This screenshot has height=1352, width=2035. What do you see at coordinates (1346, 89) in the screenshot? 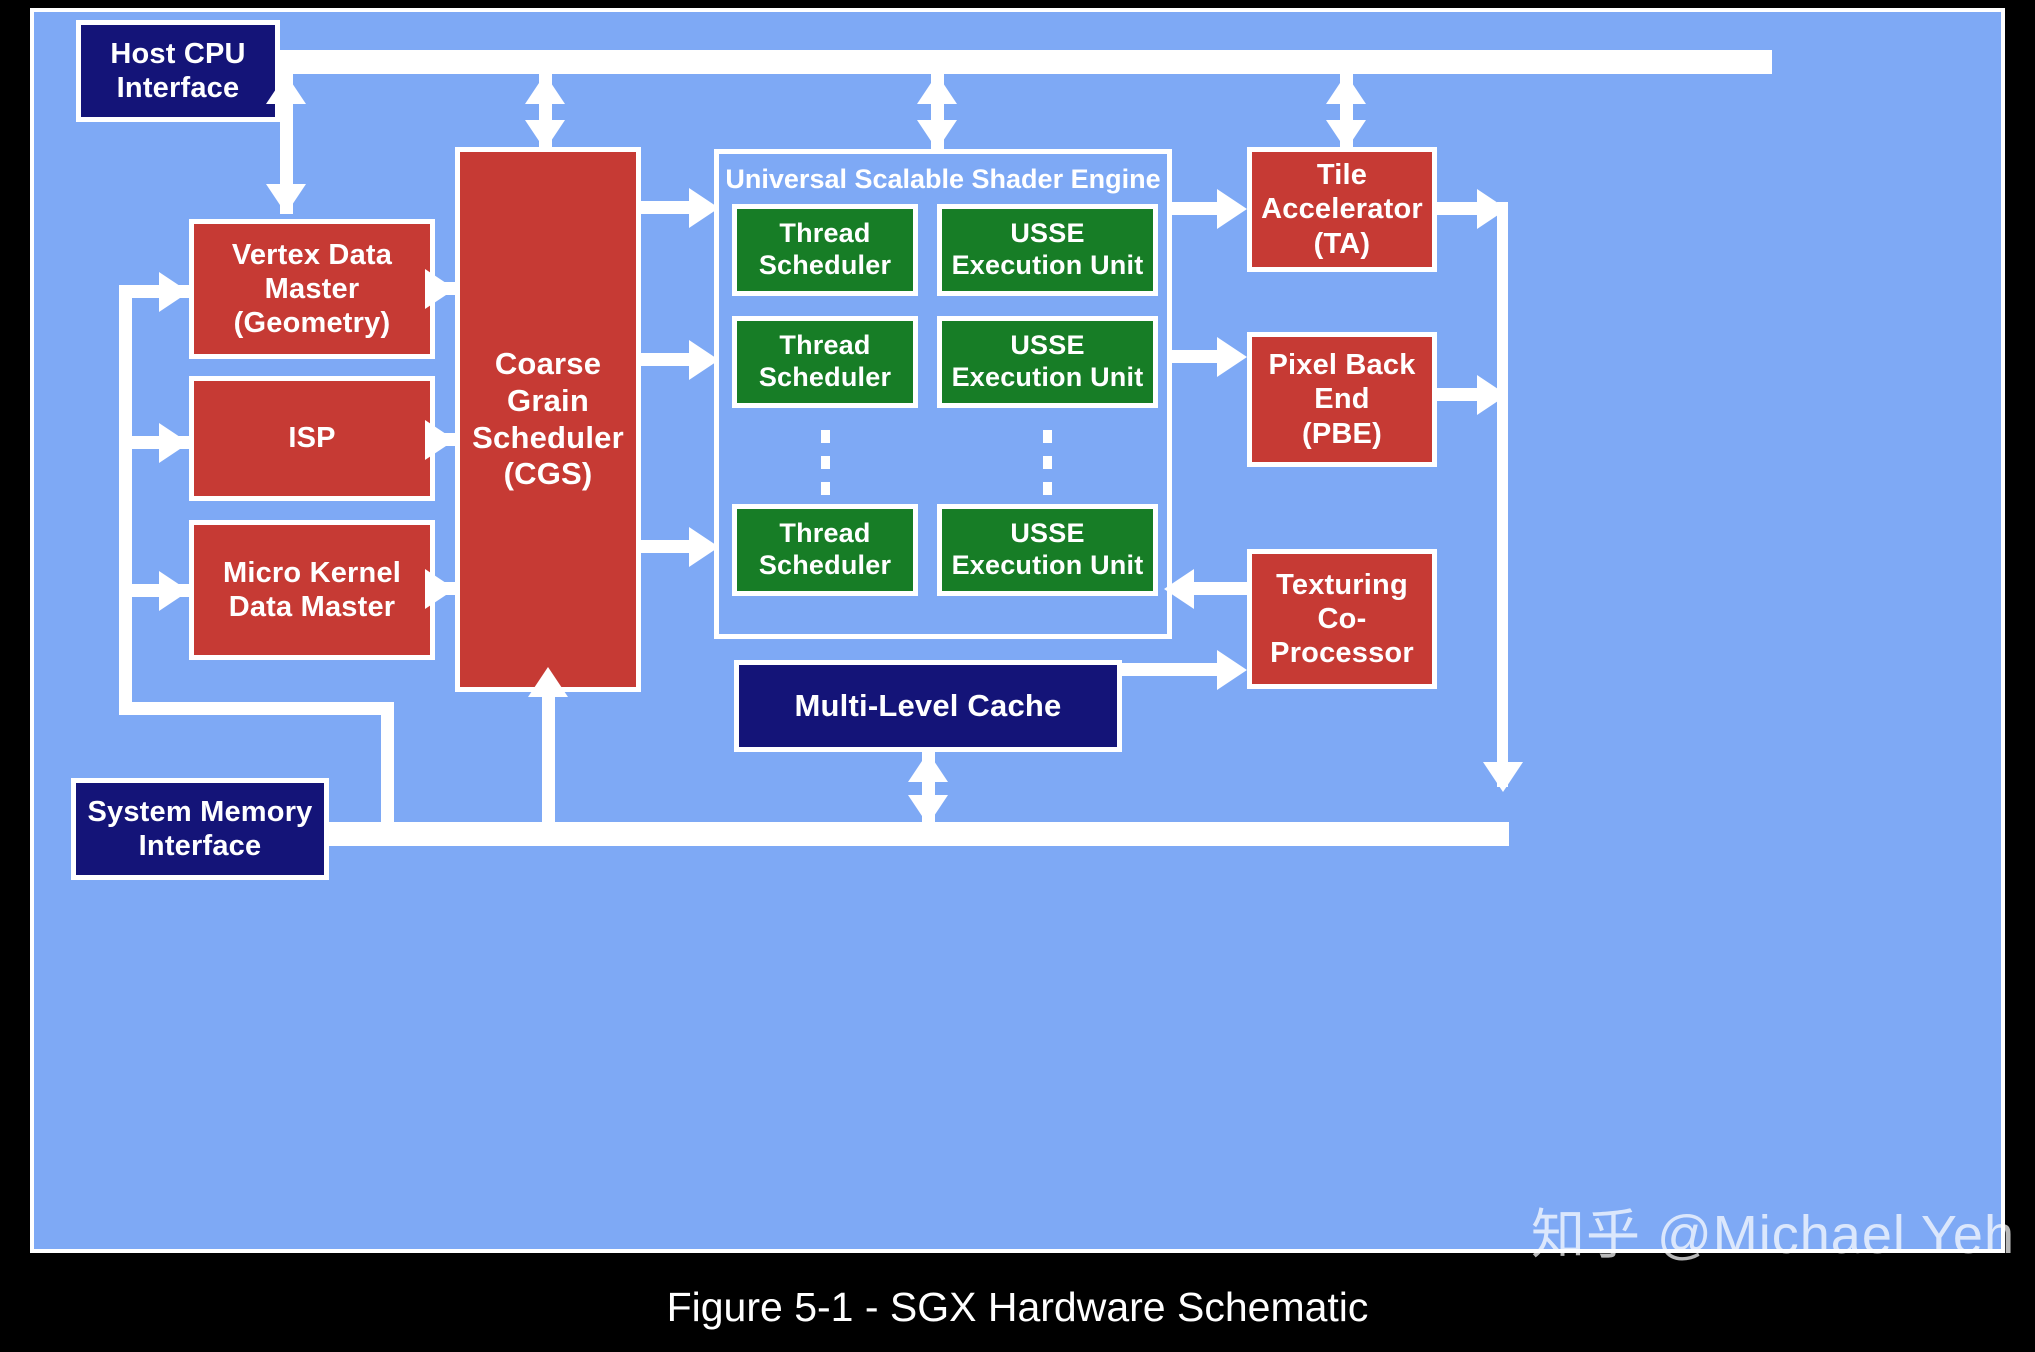
I see `connector-bus-to-ta-arrow-up` at bounding box center [1346, 89].